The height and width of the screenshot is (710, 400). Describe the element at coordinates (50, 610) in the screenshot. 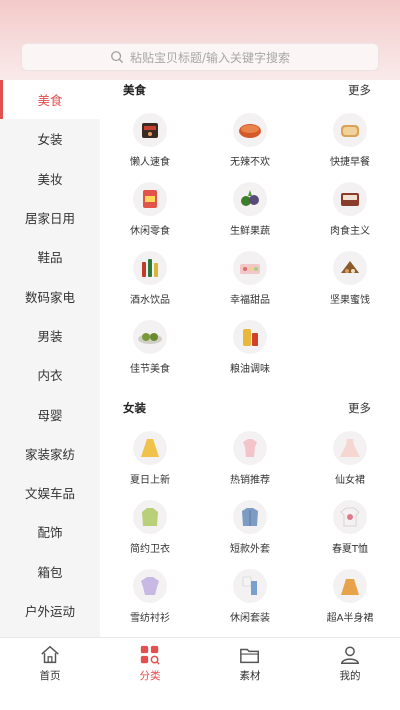

I see `sidebar-item: 户外运动` at that location.